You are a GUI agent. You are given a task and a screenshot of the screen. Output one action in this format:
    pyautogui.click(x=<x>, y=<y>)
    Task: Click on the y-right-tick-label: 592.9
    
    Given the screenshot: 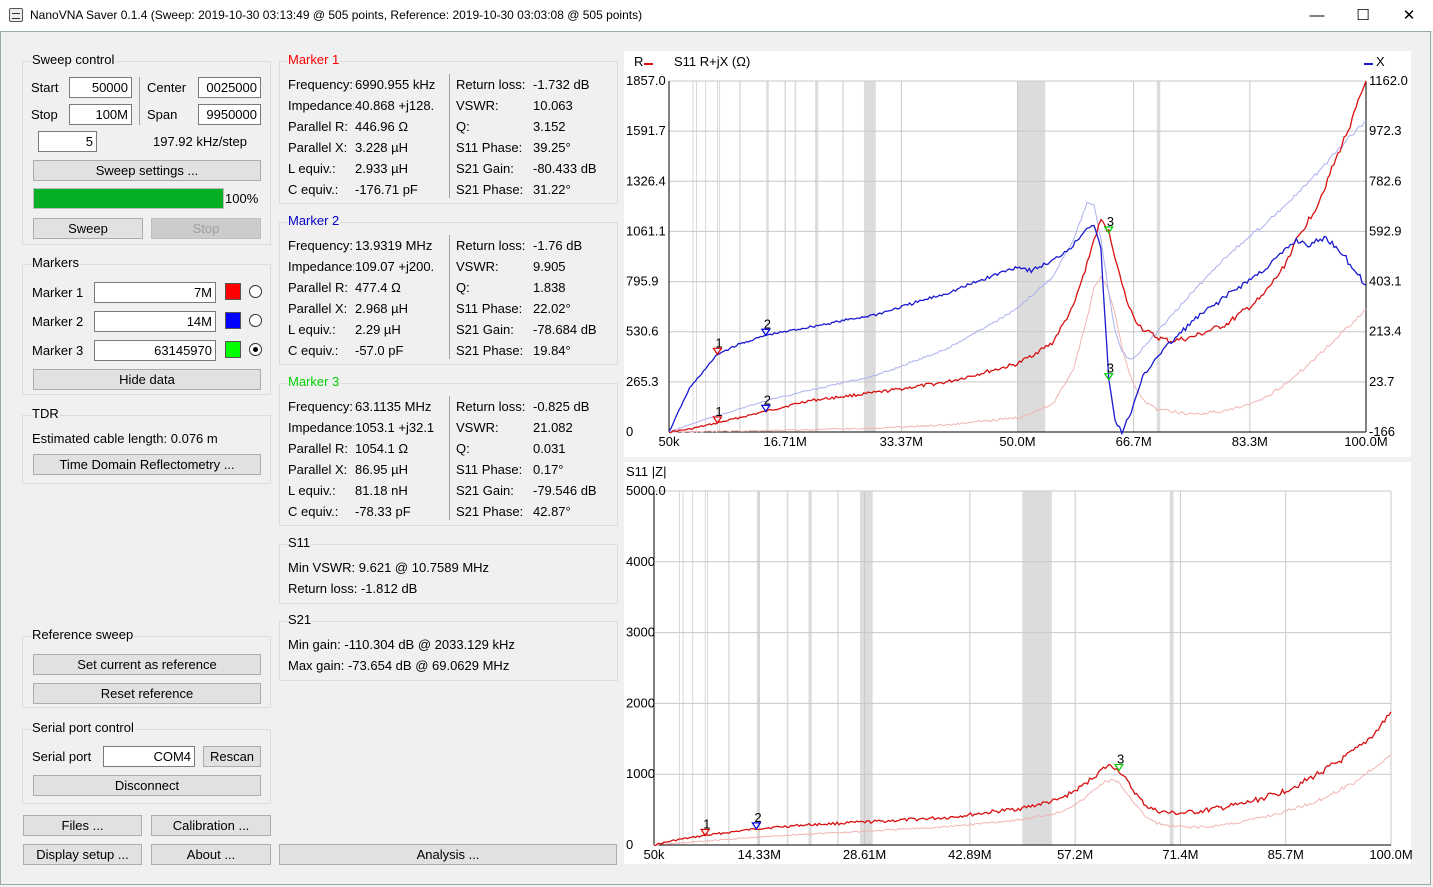 What is the action you would take?
    pyautogui.click(x=1385, y=230)
    